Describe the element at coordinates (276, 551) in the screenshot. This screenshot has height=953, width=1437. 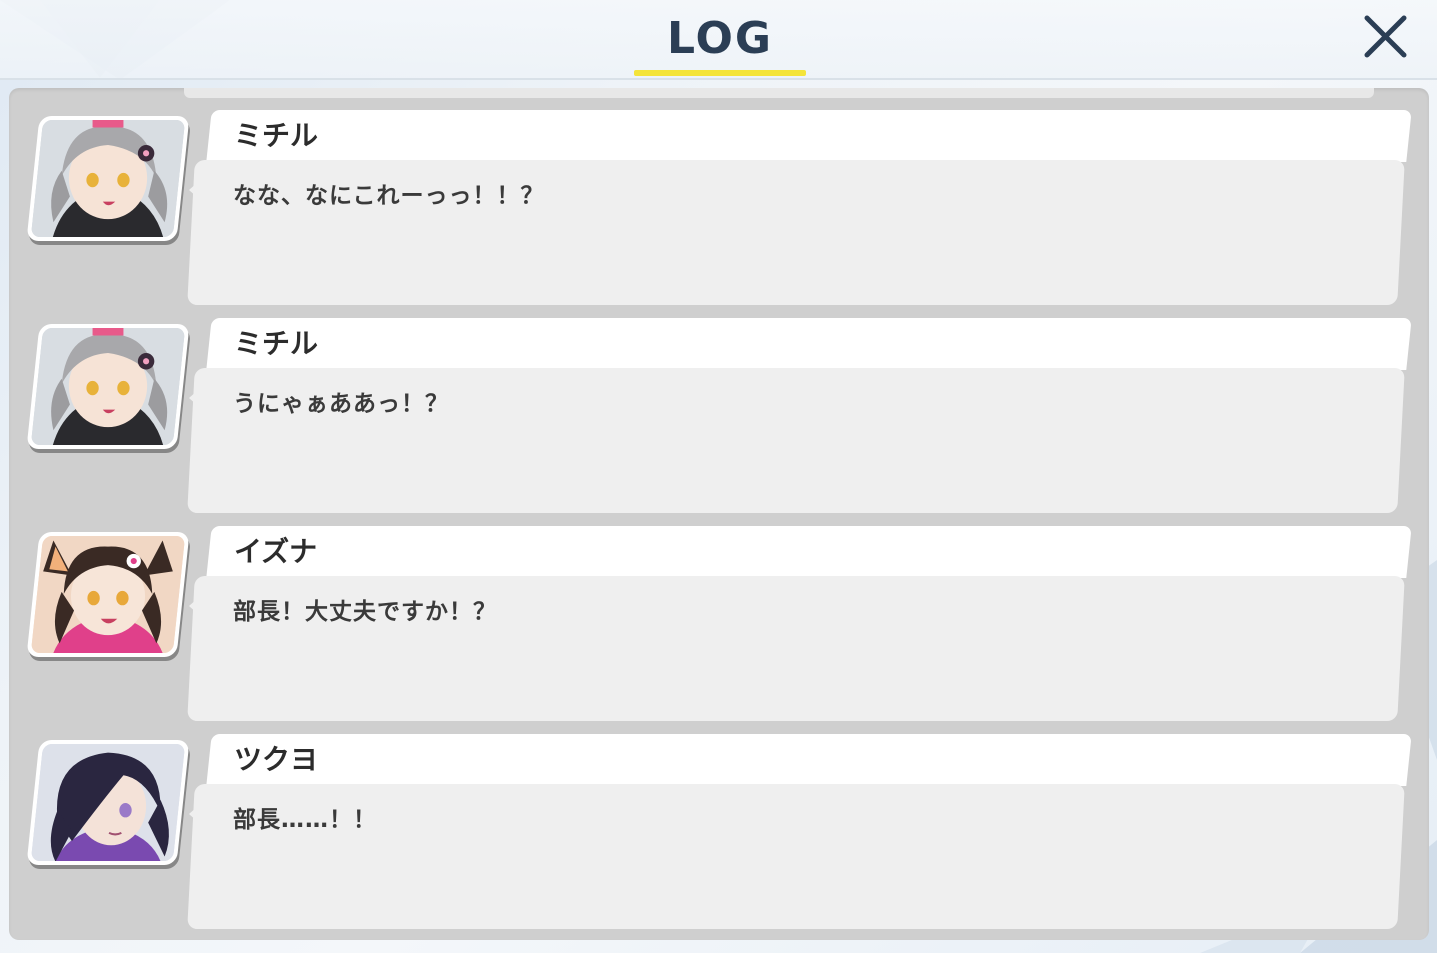
I see `speaker-name: イズナ` at that location.